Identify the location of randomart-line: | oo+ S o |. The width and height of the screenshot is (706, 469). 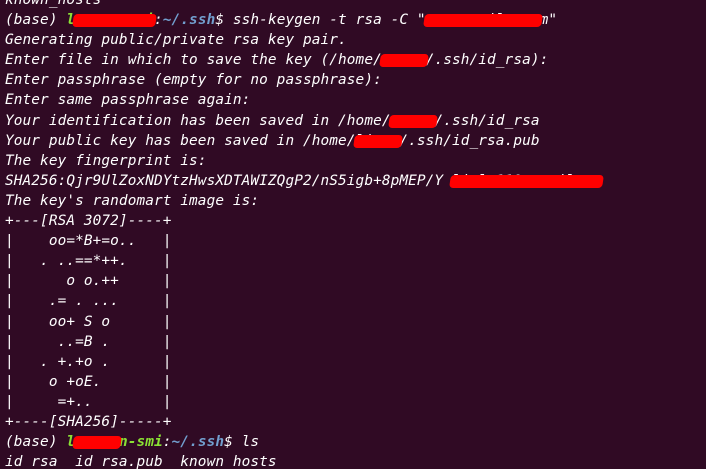
(88, 321).